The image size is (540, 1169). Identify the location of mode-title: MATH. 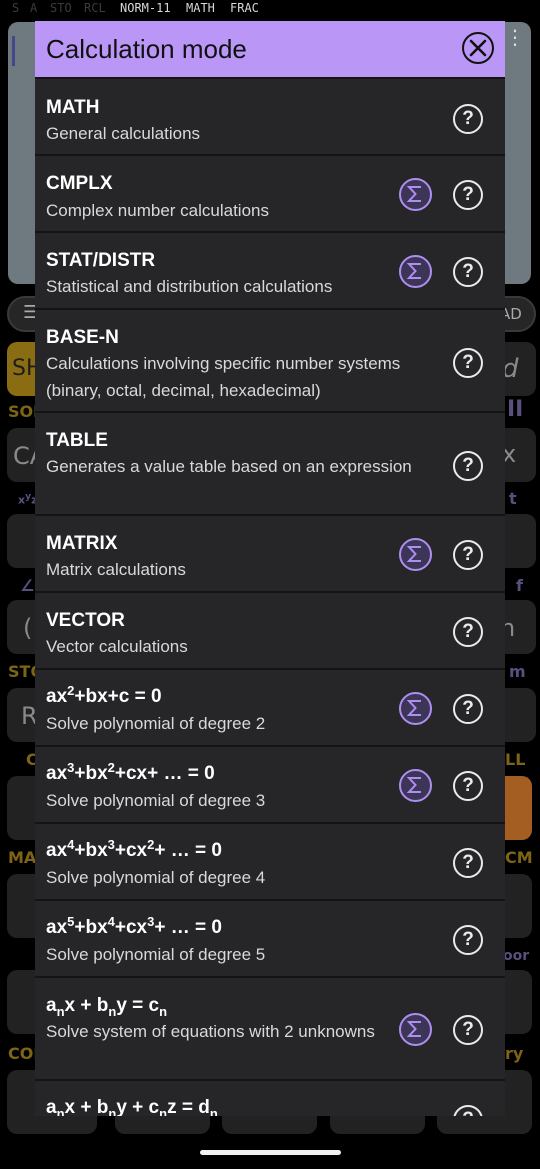
(73, 107).